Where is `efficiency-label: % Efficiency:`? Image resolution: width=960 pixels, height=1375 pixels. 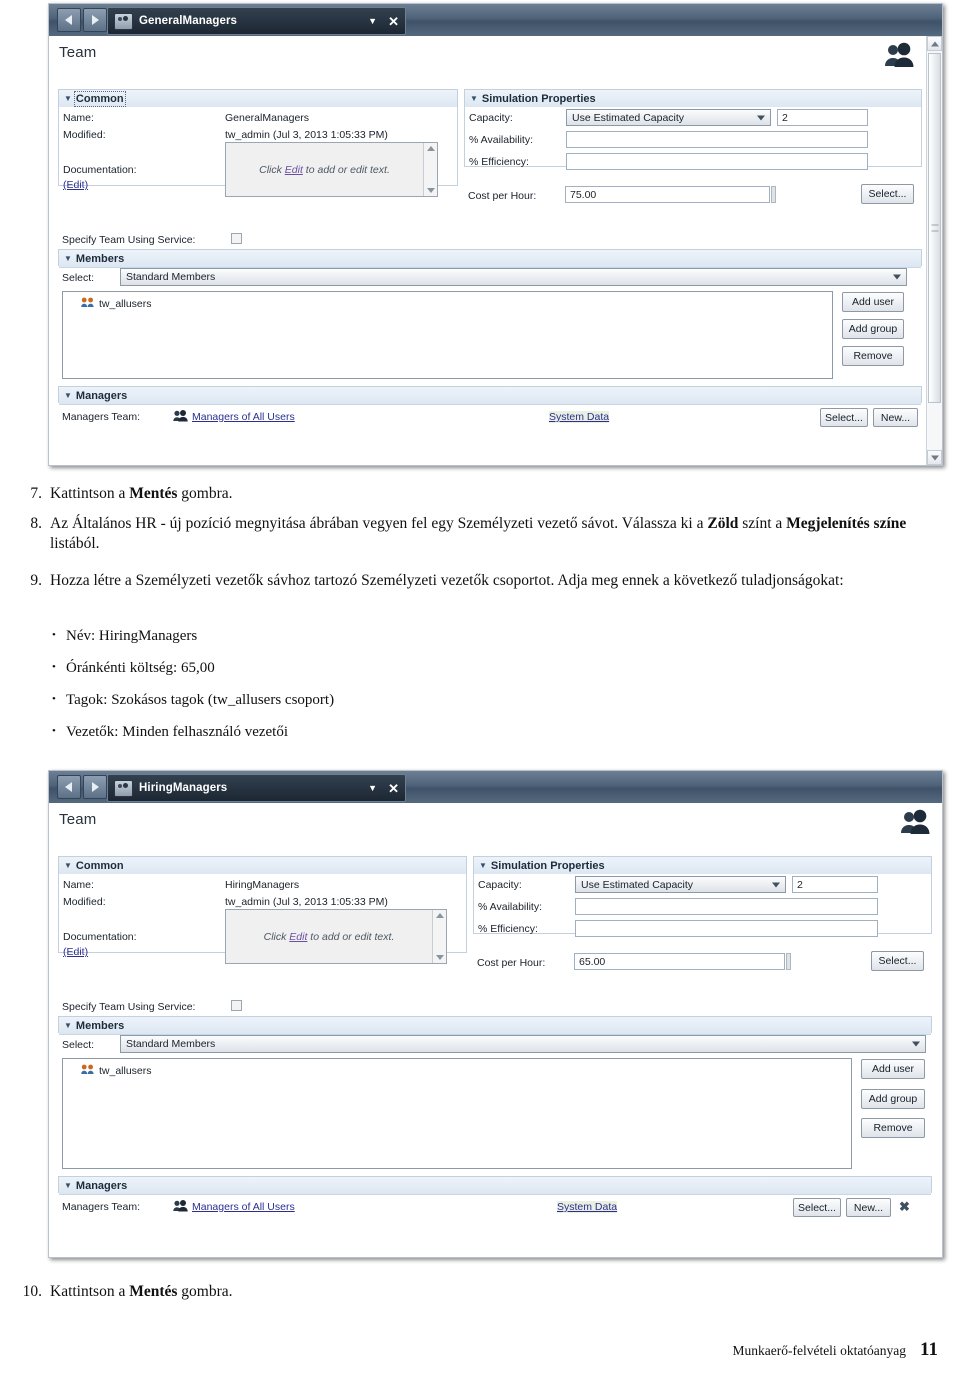
efficiency-label: % Efficiency: is located at coordinates (508, 929).